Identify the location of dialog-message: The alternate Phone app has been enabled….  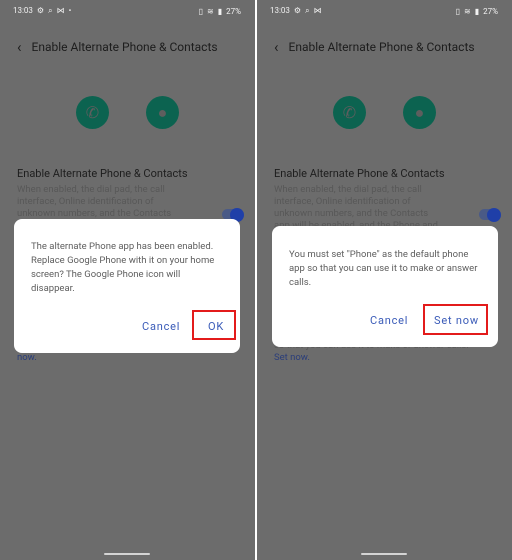
(123, 267).